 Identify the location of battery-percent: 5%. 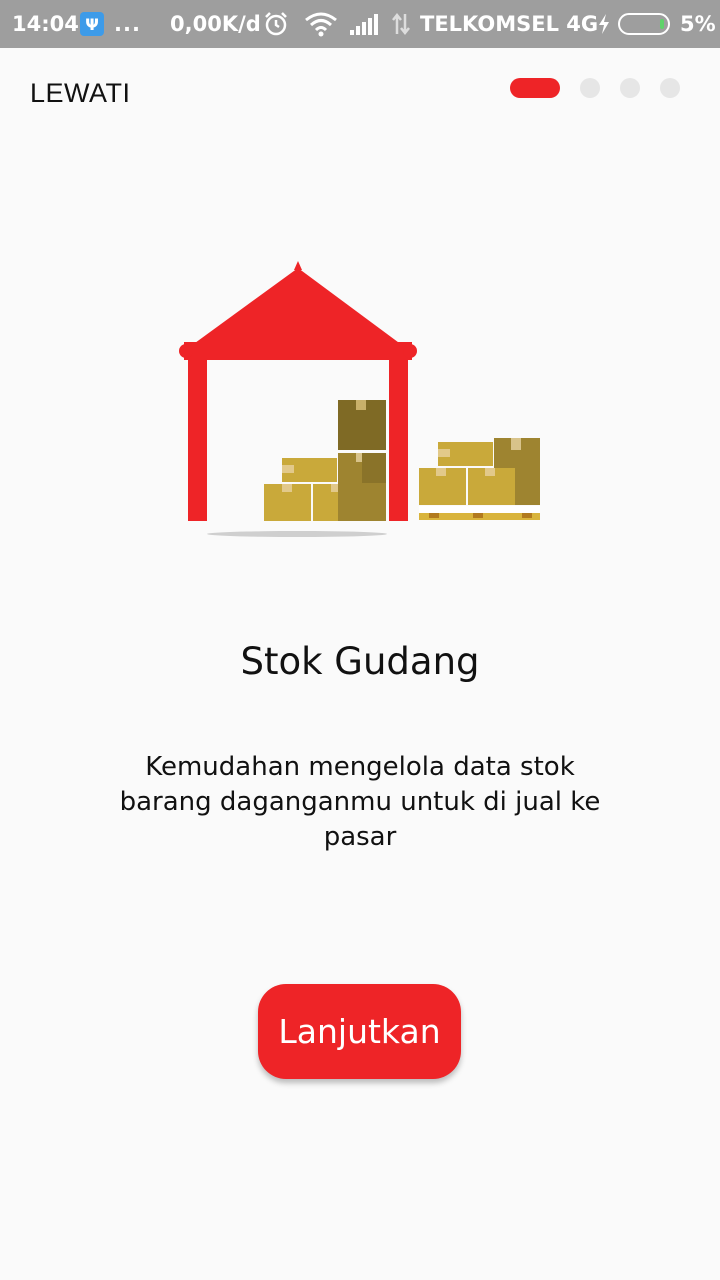
(698, 24).